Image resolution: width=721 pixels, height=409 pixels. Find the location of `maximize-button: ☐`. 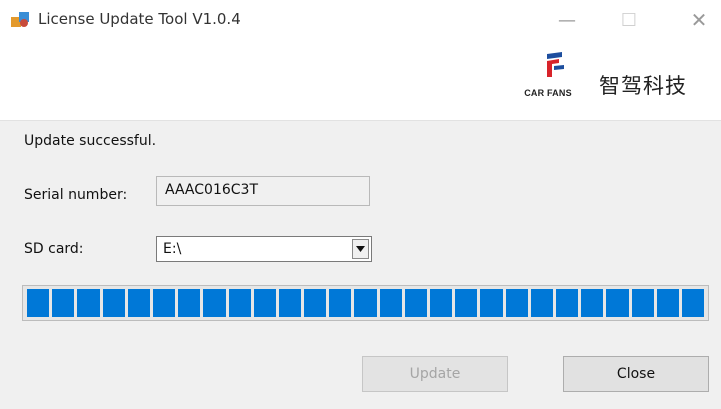

maximize-button: ☐ is located at coordinates (629, 20).